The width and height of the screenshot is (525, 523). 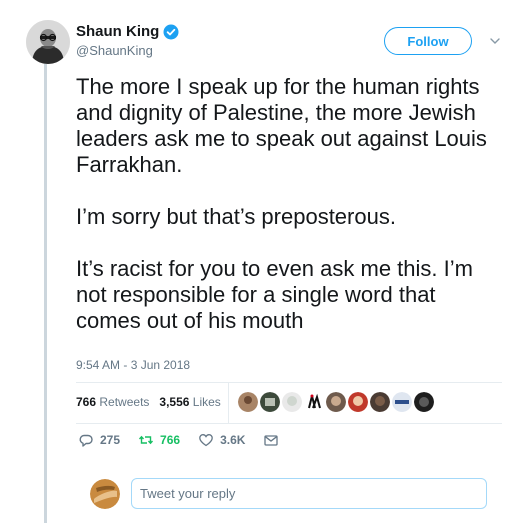 I want to click on author-avatar, so click(x=48, y=42).